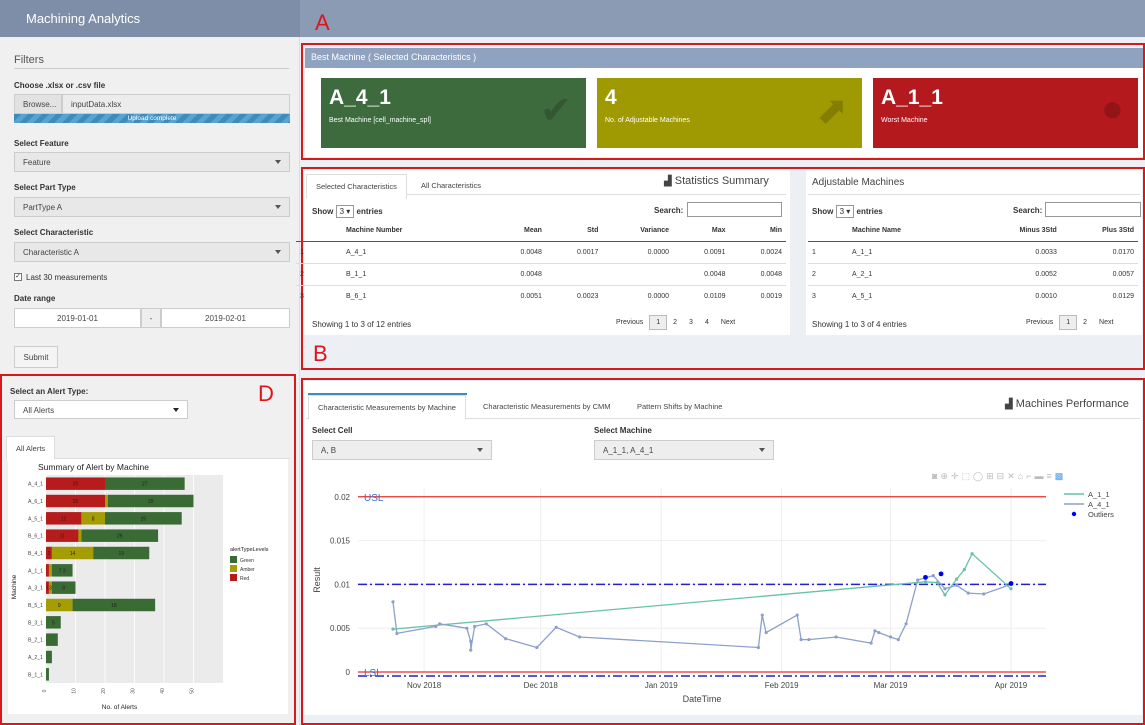  Describe the element at coordinates (403, 231) in the screenshot. I see `stats-col-machine: Machine Number` at that location.